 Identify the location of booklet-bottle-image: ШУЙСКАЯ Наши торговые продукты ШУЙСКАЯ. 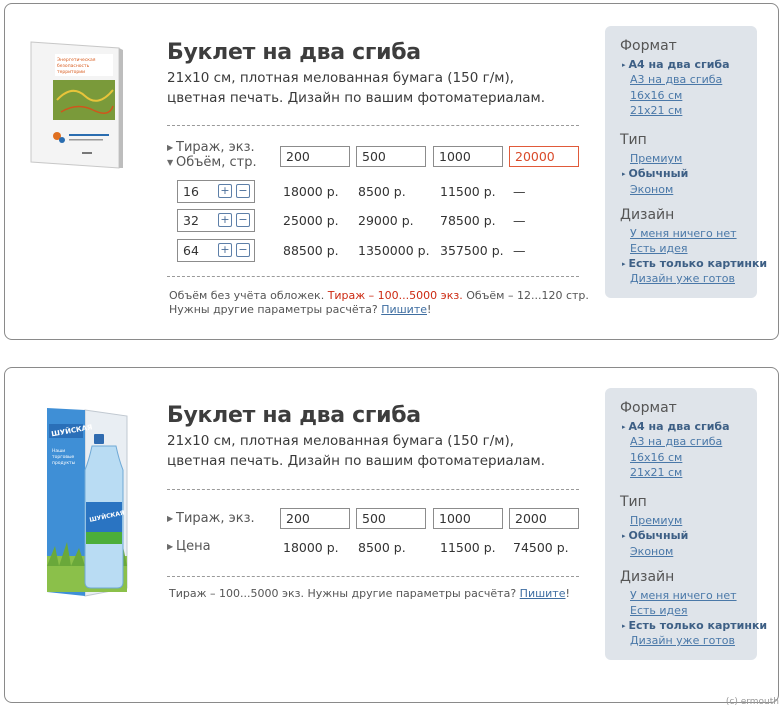
(87, 502).